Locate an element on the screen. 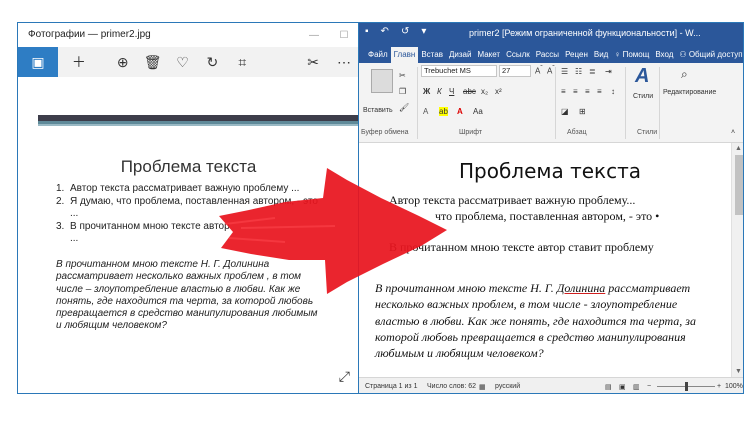 Image resolution: width=750 pixels, height=421 pixels. tab-design: Дизай is located at coordinates (460, 55).